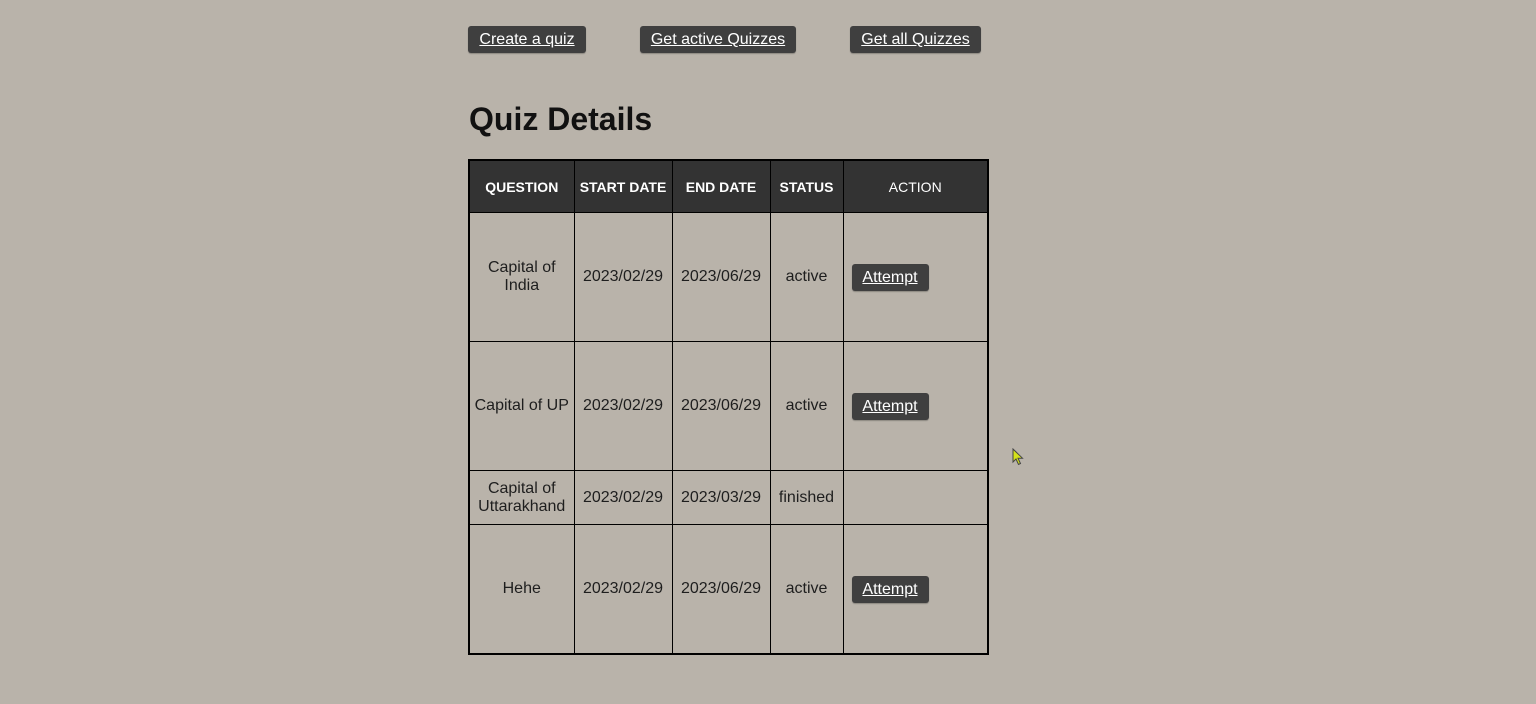 This screenshot has height=704, width=1536. I want to click on action-cell, so click(915, 497).